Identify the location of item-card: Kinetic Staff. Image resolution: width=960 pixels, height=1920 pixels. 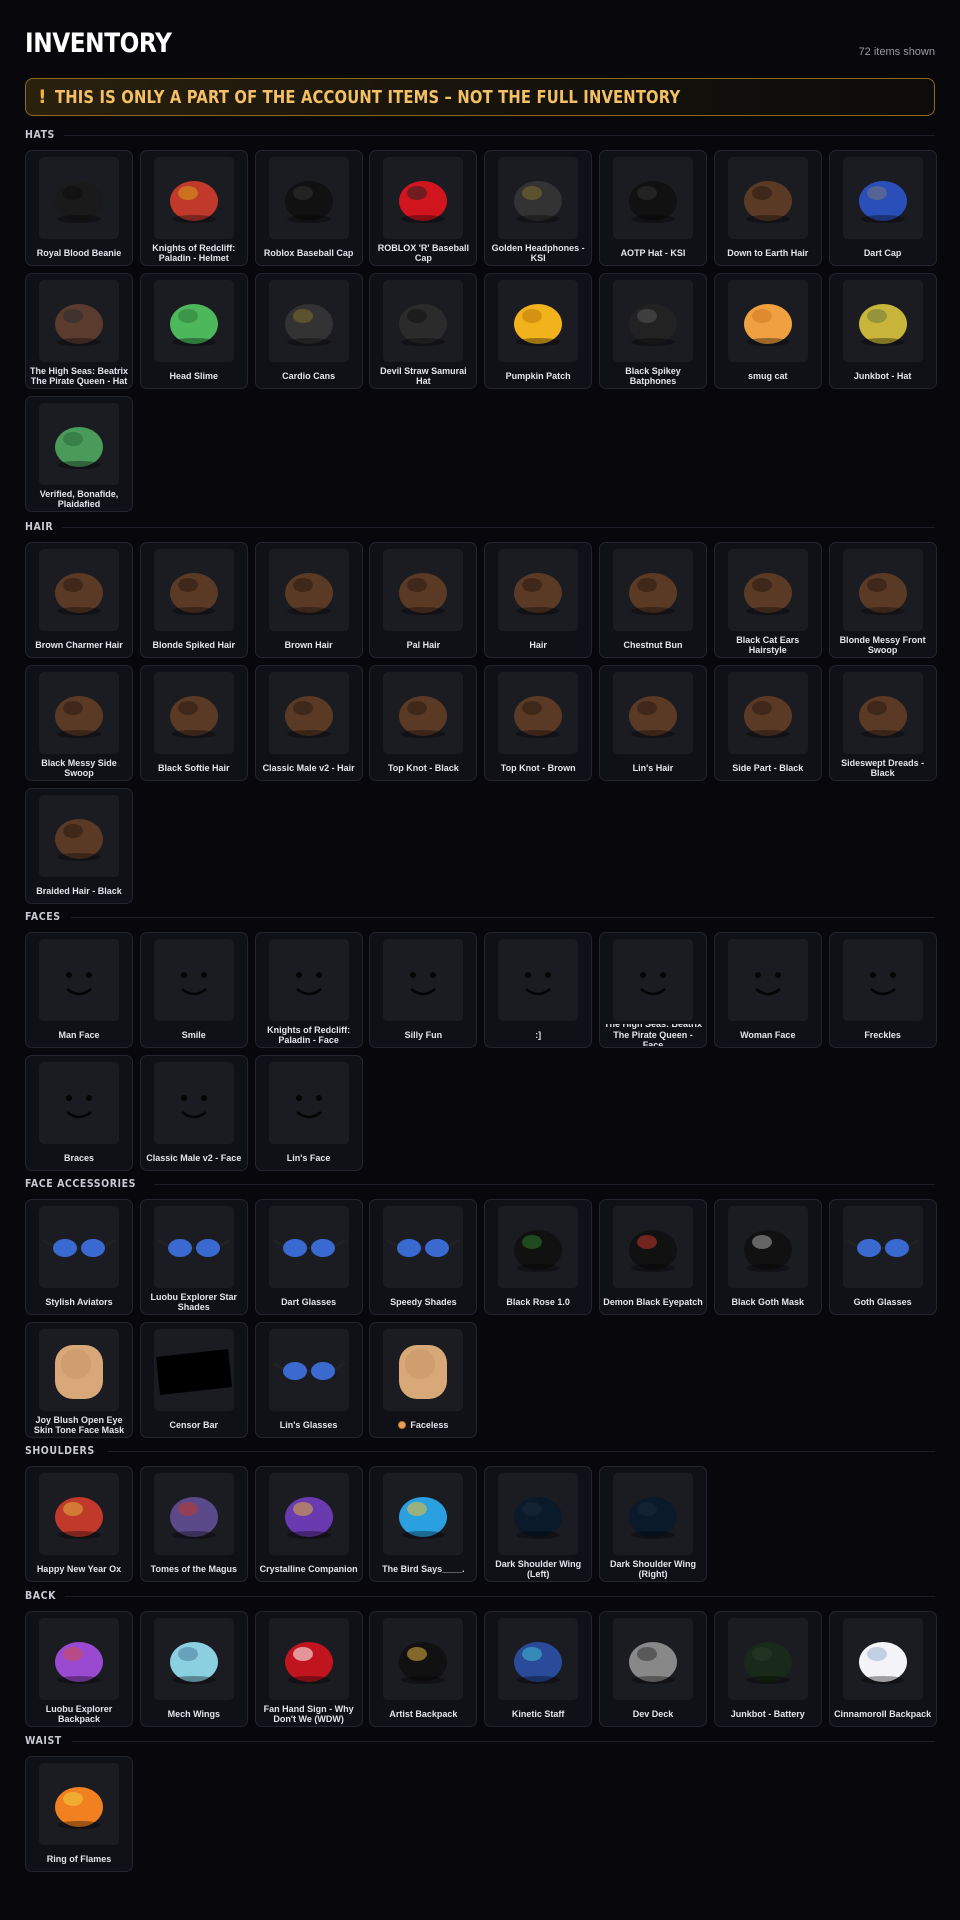
(538, 1669).